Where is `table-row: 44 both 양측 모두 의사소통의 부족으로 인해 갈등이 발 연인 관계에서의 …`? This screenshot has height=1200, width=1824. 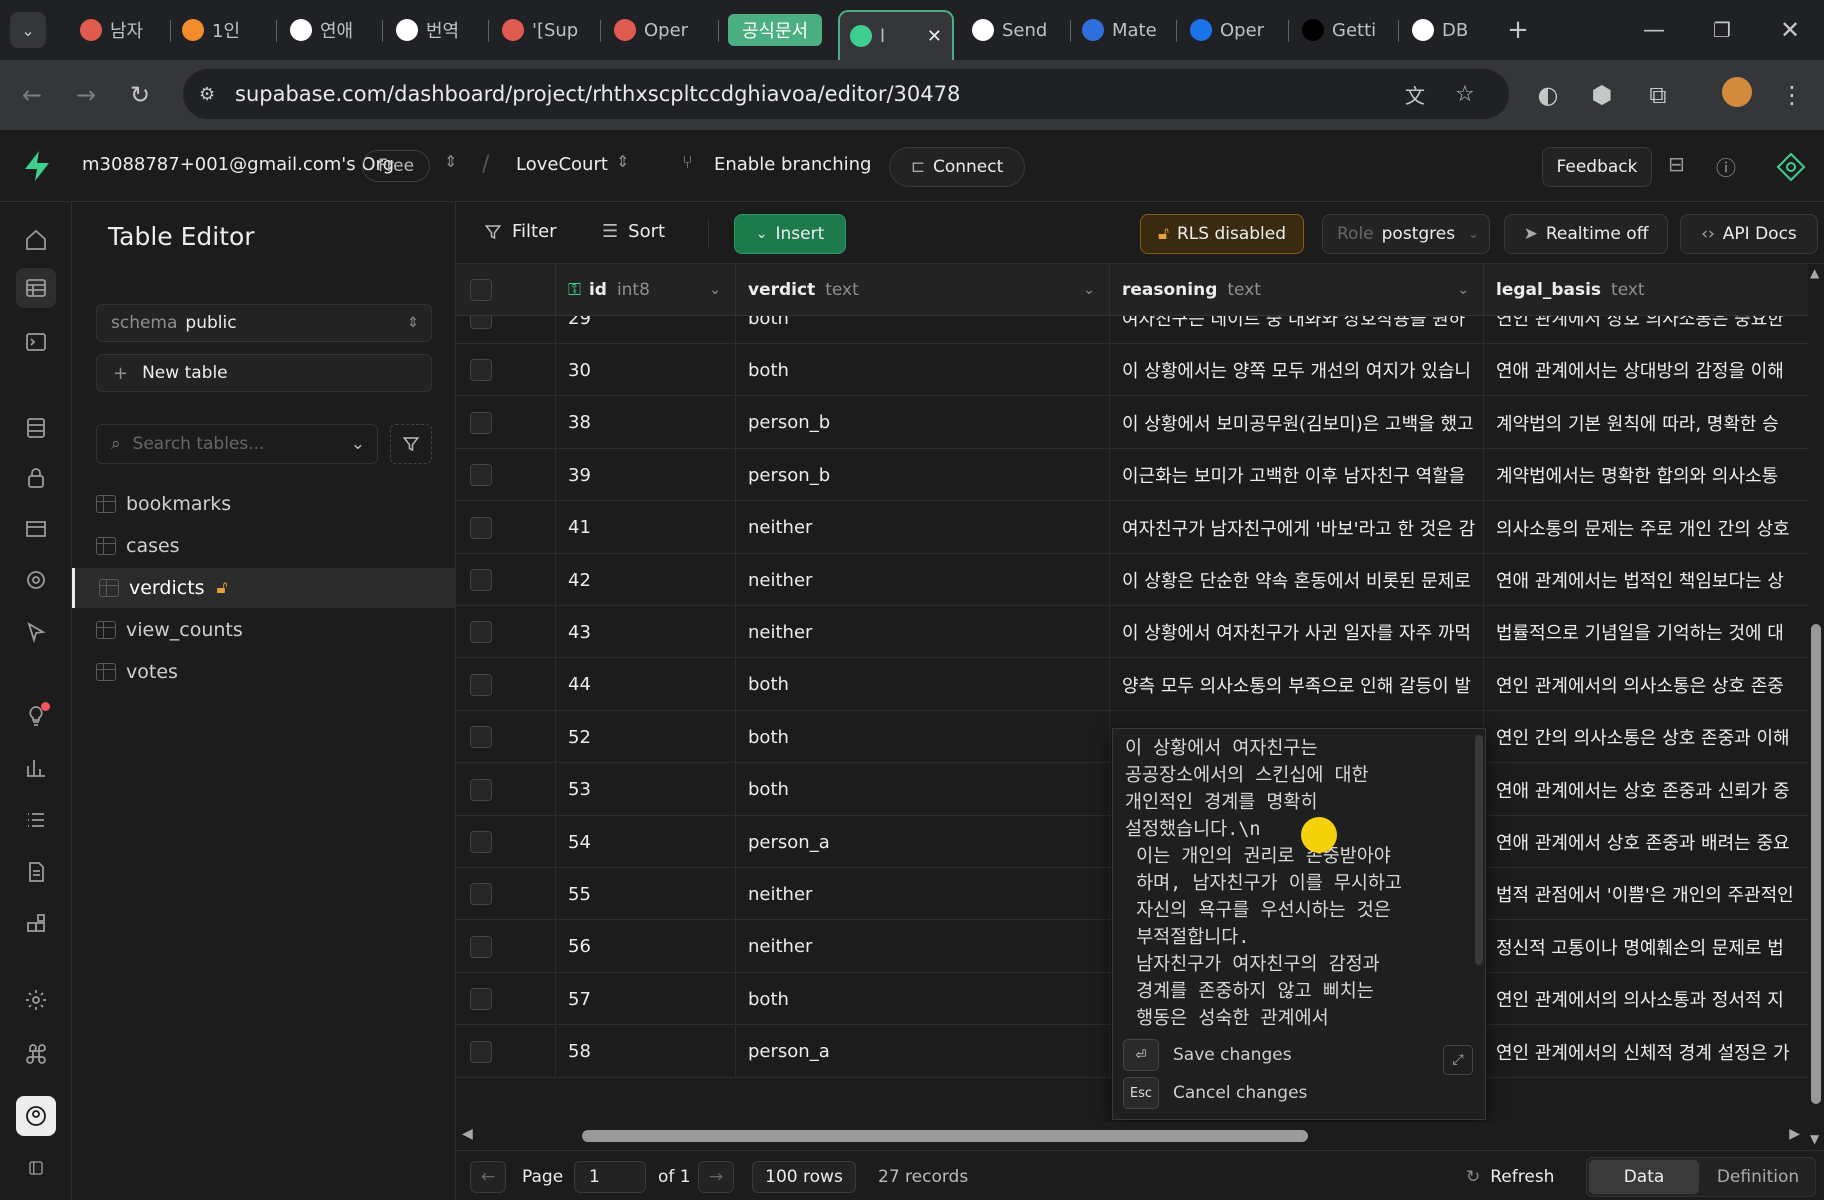 table-row: 44 both 양측 모두 의사소통의 부족으로 인해 갈등이 발 연인 관계에서의 … is located at coordinates (1132, 684).